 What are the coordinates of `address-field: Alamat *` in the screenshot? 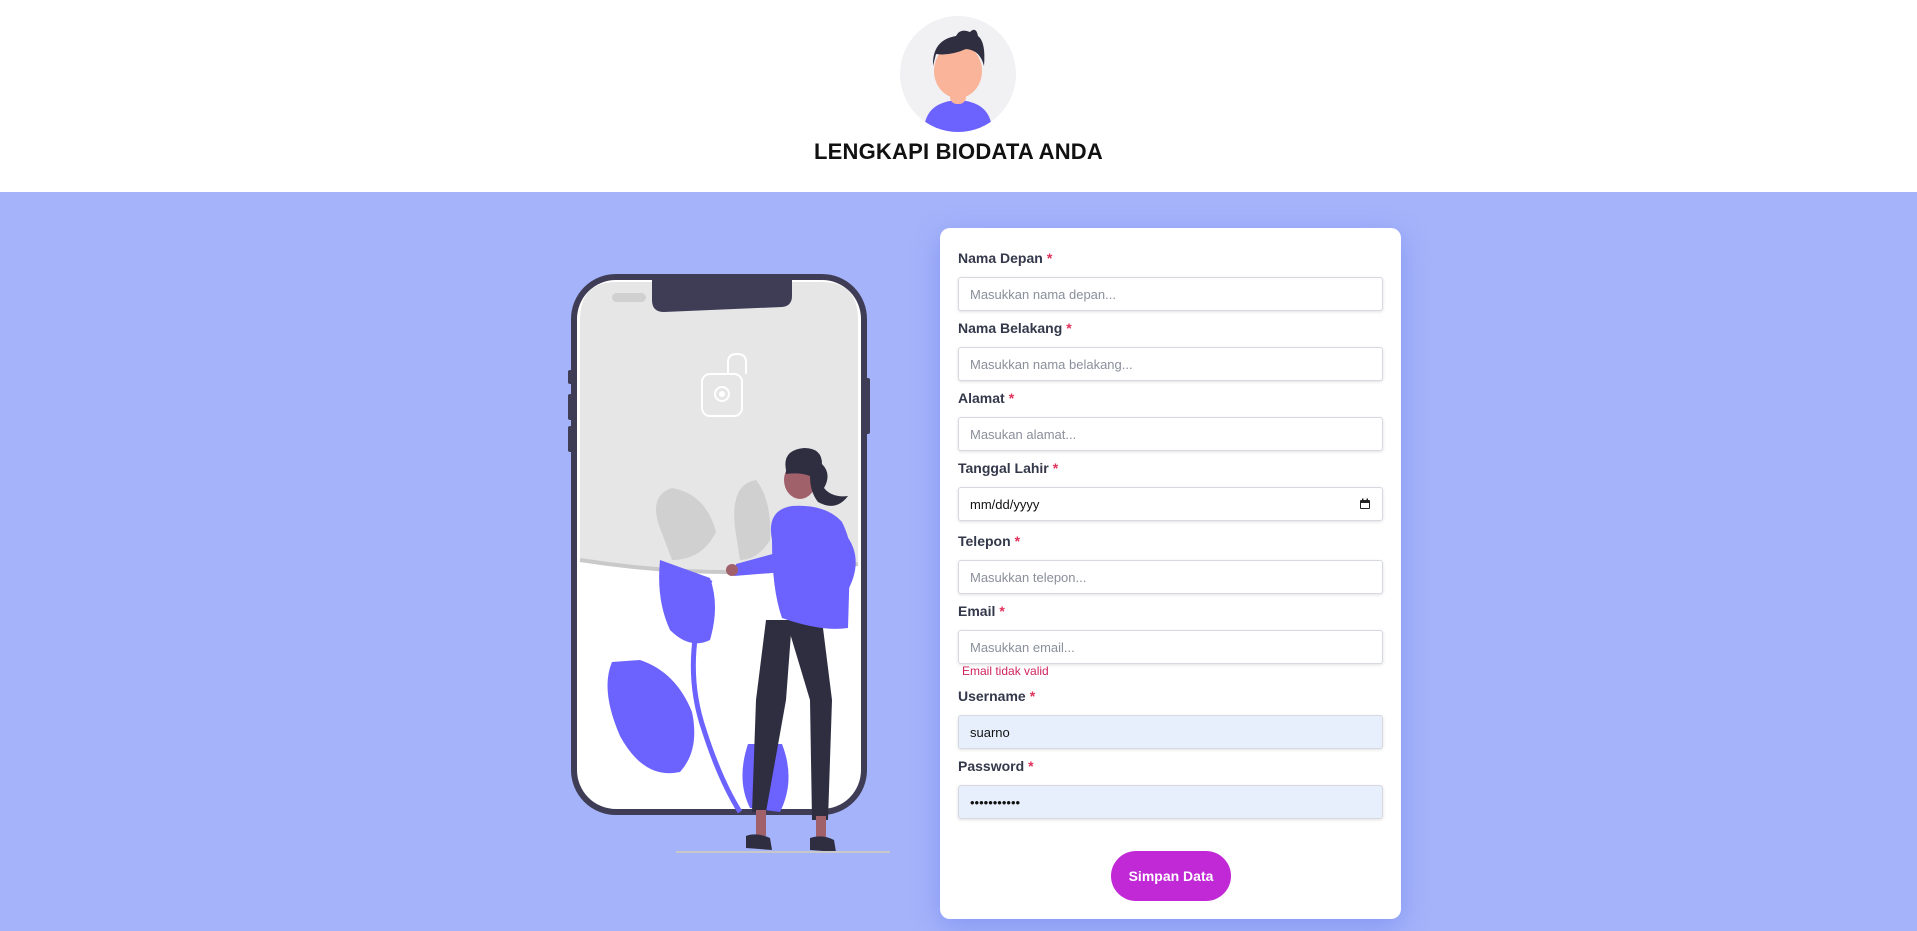 It's located at (1170, 420).